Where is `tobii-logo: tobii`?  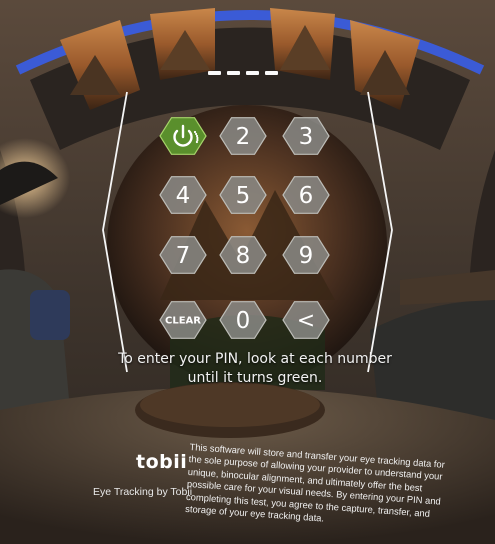
tobii-logo: tobii is located at coordinates (162, 462).